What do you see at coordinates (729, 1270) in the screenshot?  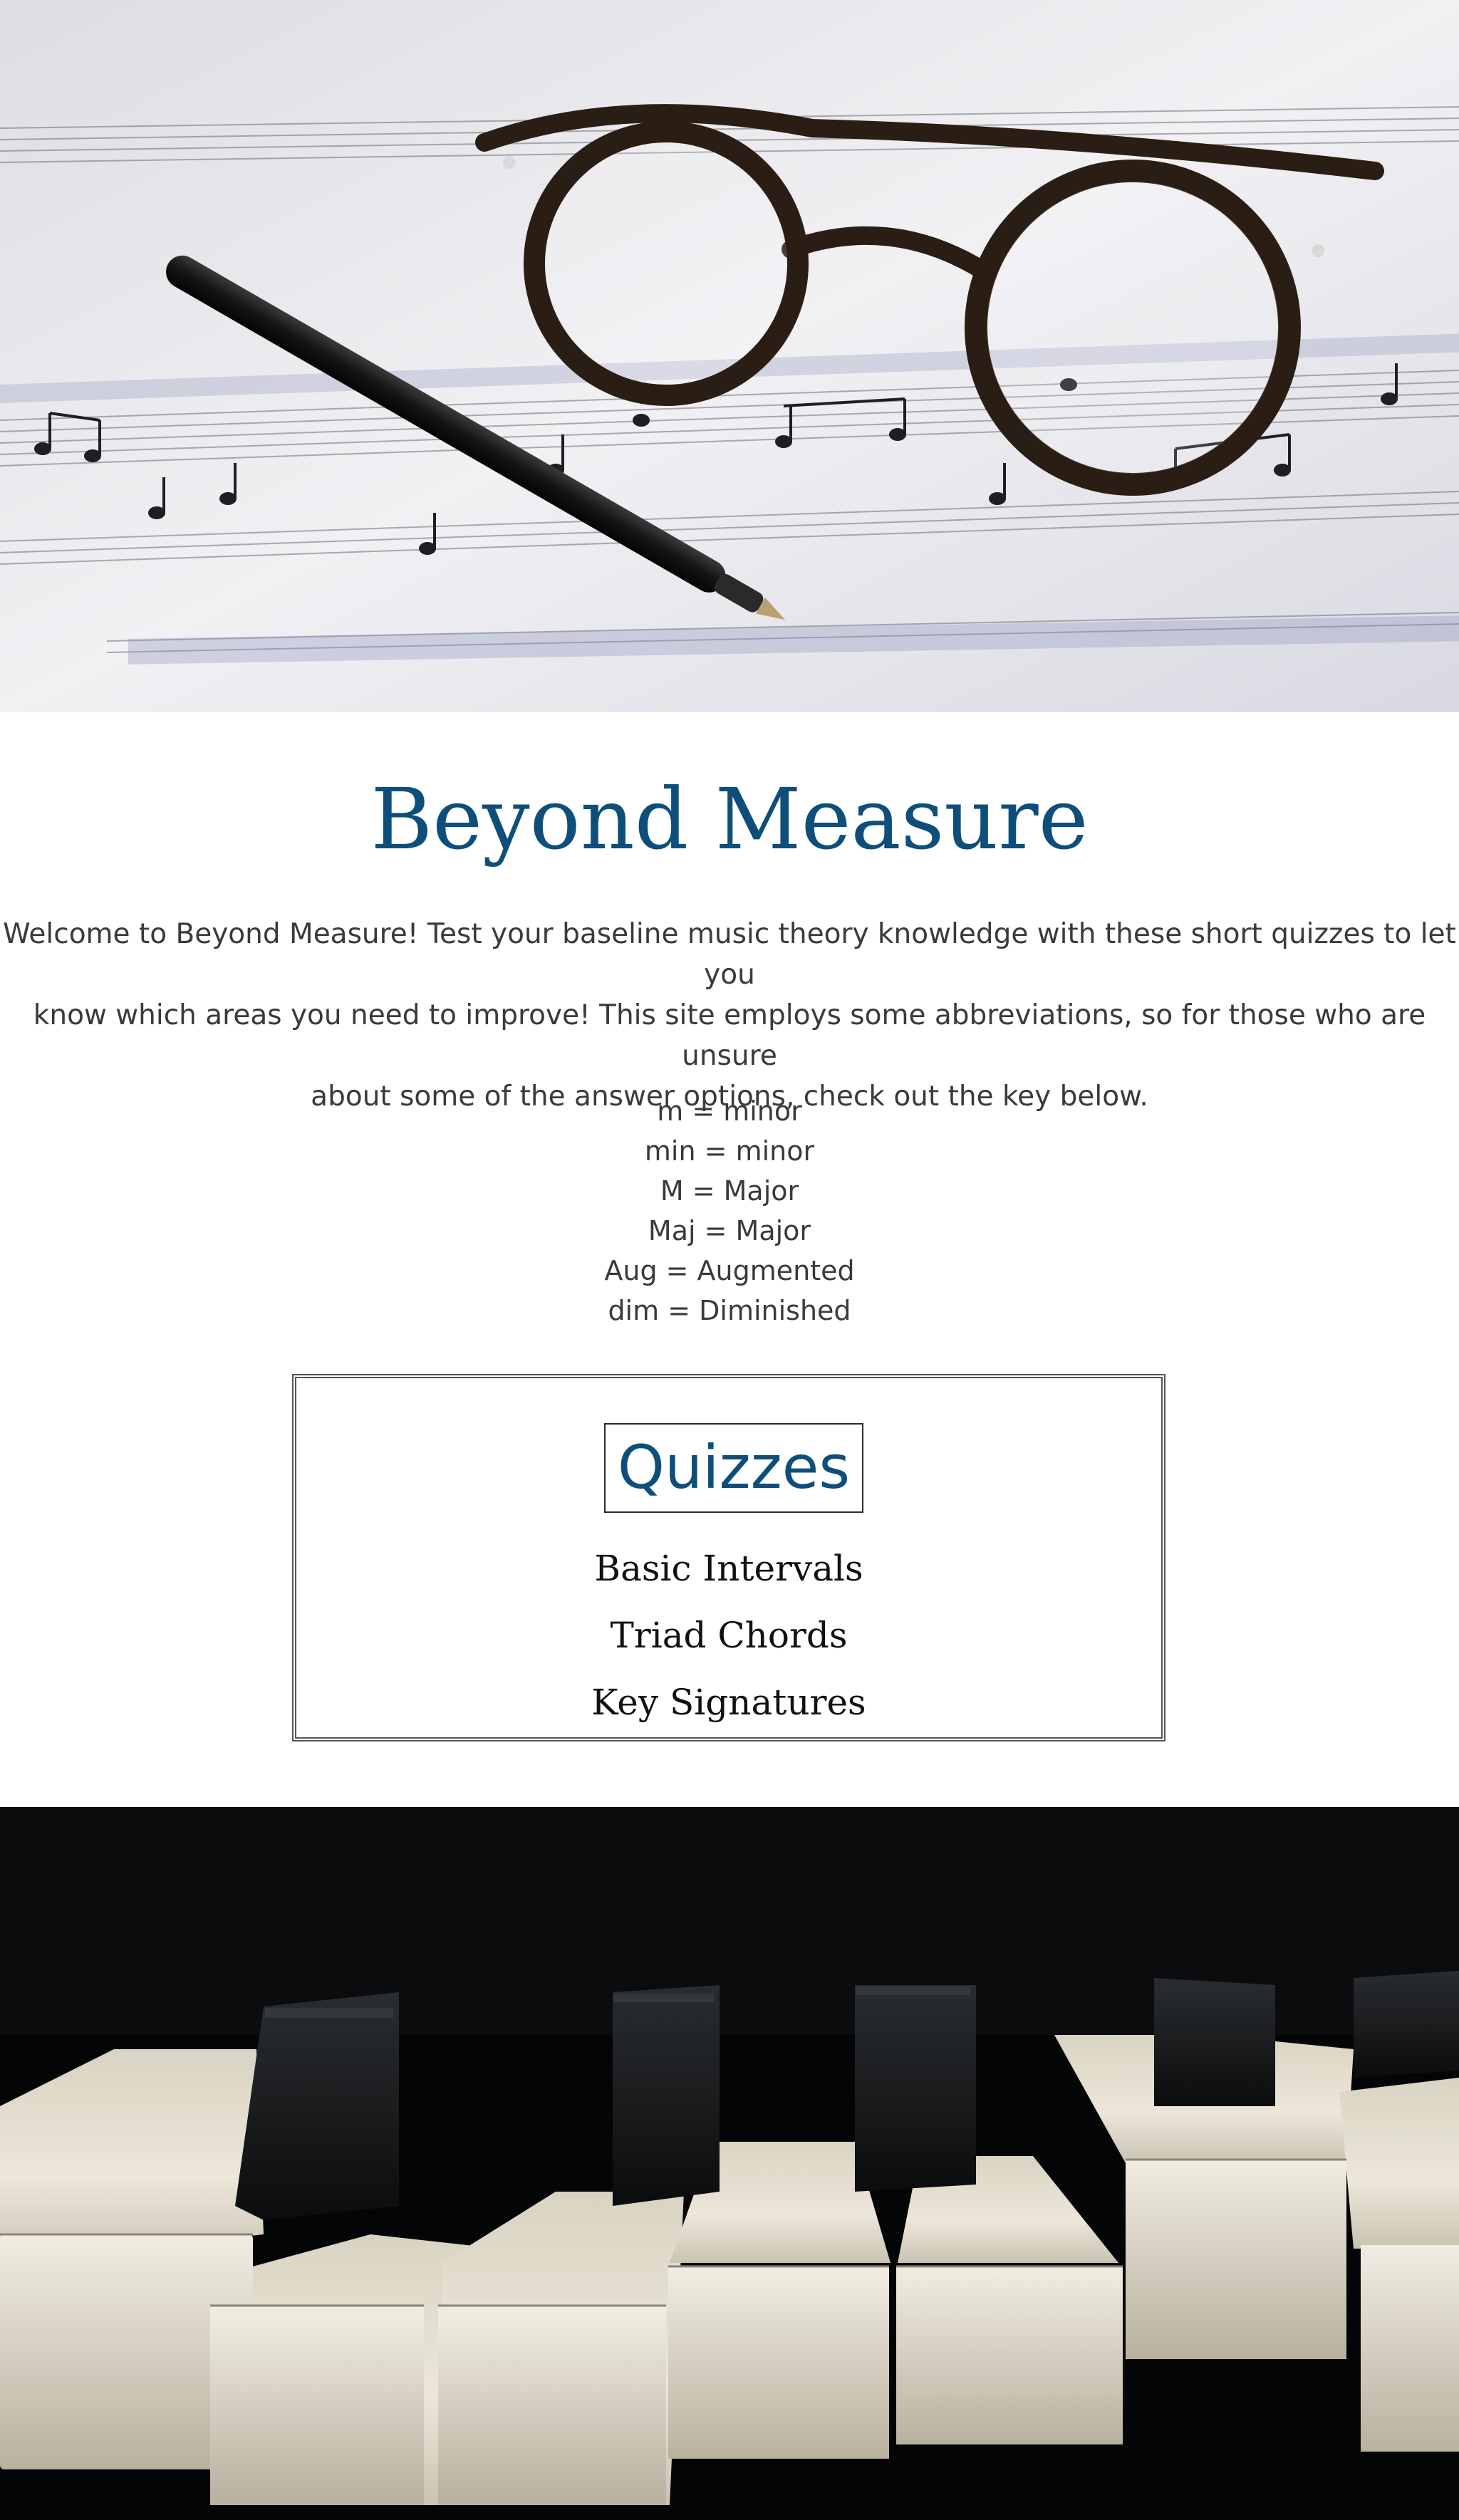 I see `key-item: Aug = Augmented` at bounding box center [729, 1270].